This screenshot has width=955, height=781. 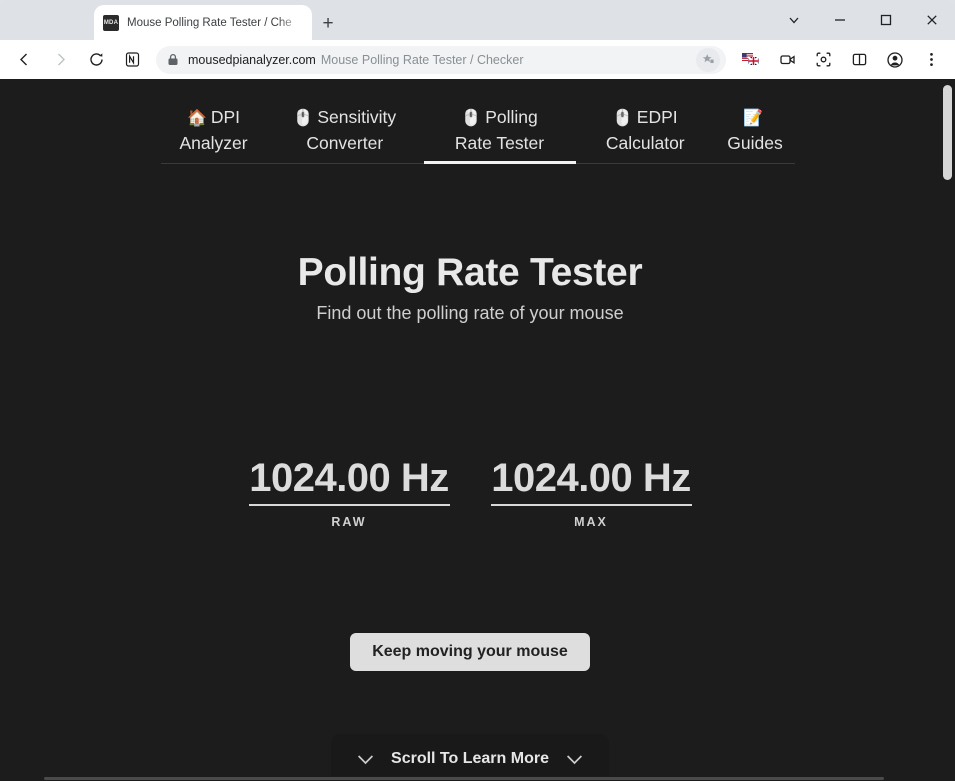 What do you see at coordinates (753, 118) in the screenshot?
I see `memo-icon: 📝` at bounding box center [753, 118].